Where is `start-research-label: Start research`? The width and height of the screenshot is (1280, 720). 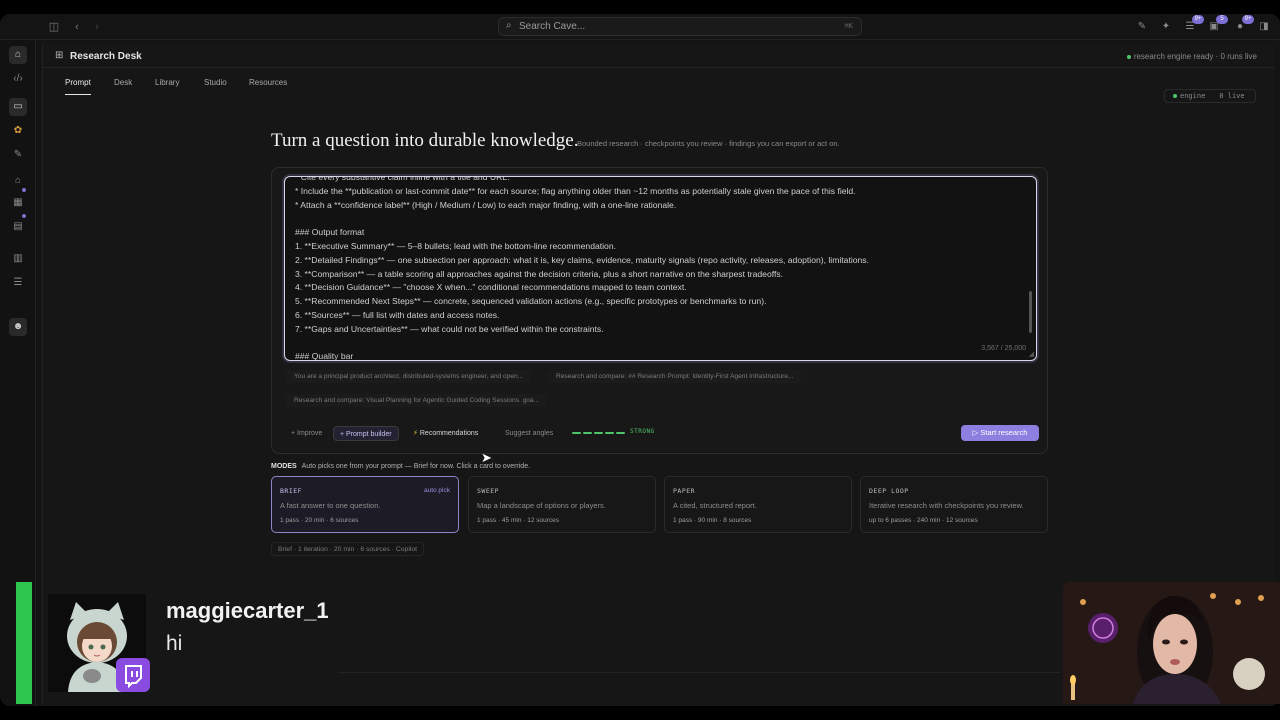
start-research-label: Start research is located at coordinates (1004, 432).